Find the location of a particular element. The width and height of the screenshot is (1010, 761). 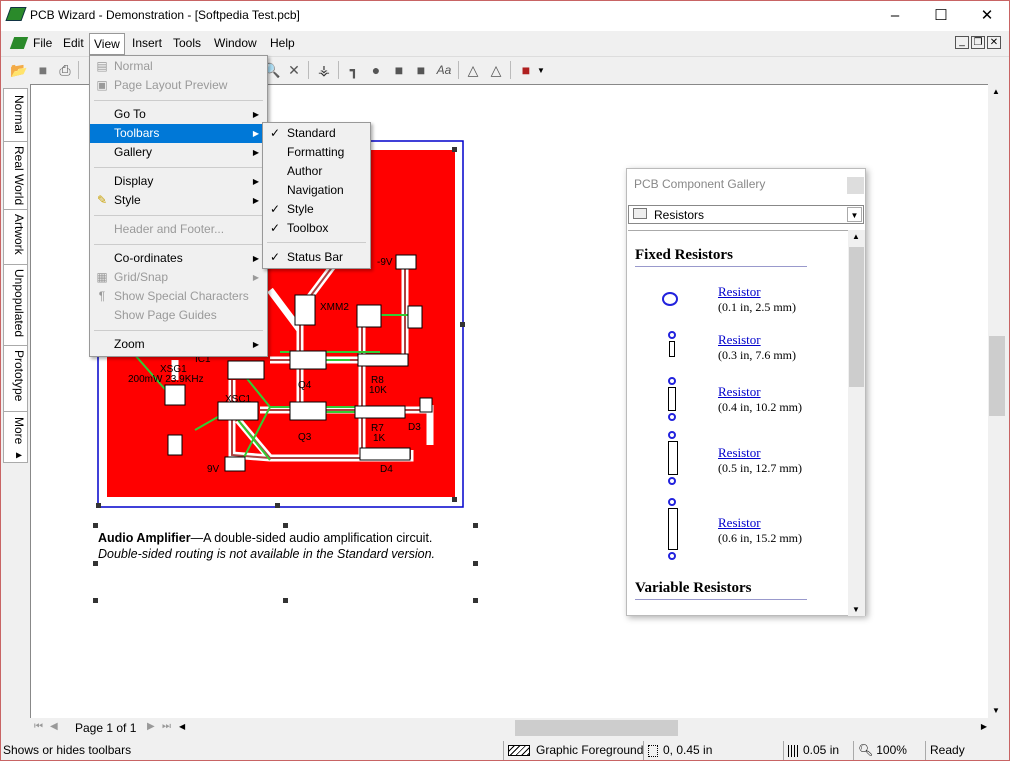

scrollbar-thumb is located at coordinates (856, 317).